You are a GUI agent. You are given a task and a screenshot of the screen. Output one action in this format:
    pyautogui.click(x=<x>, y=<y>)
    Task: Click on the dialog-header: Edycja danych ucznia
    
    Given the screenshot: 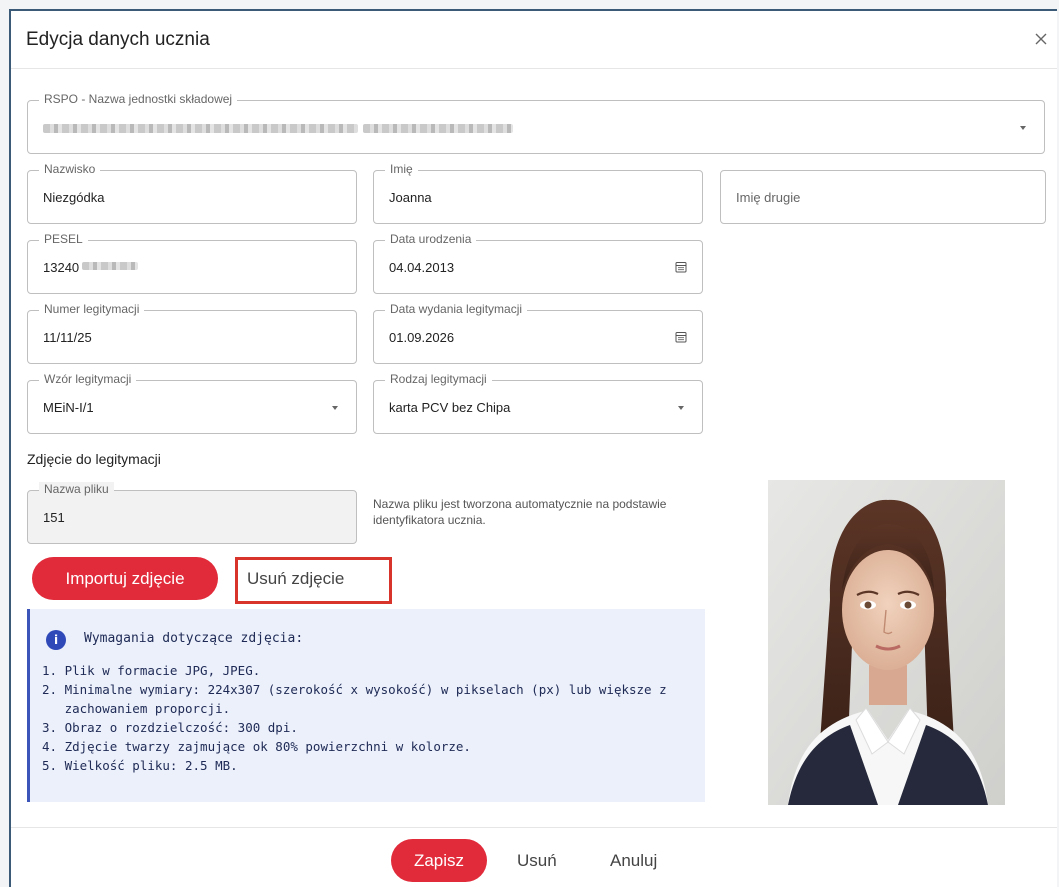 What is the action you would take?
    pyautogui.click(x=534, y=40)
    